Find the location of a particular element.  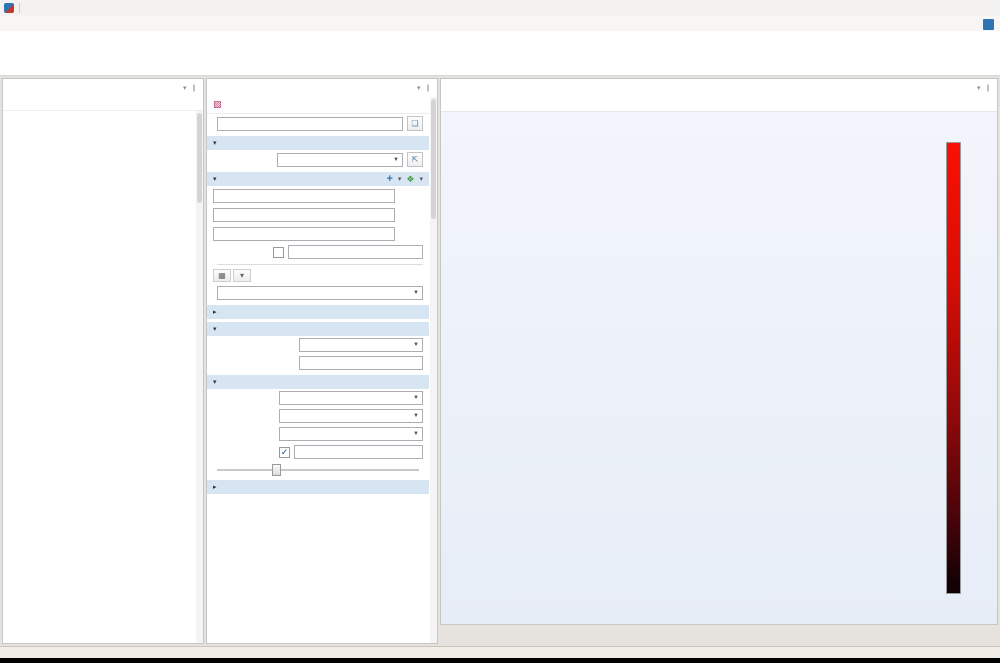

section-inherit-style: ▸ is located at coordinates (318, 487).